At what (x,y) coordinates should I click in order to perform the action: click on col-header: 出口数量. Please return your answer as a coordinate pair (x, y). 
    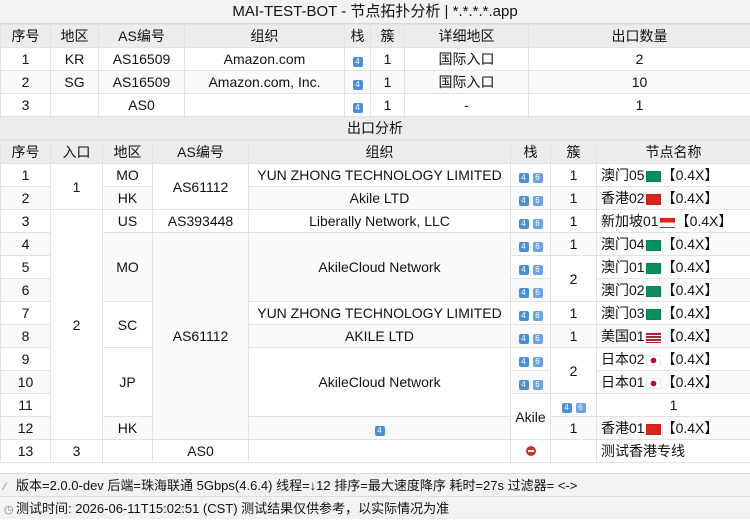
    Looking at the image, I should click on (639, 36).